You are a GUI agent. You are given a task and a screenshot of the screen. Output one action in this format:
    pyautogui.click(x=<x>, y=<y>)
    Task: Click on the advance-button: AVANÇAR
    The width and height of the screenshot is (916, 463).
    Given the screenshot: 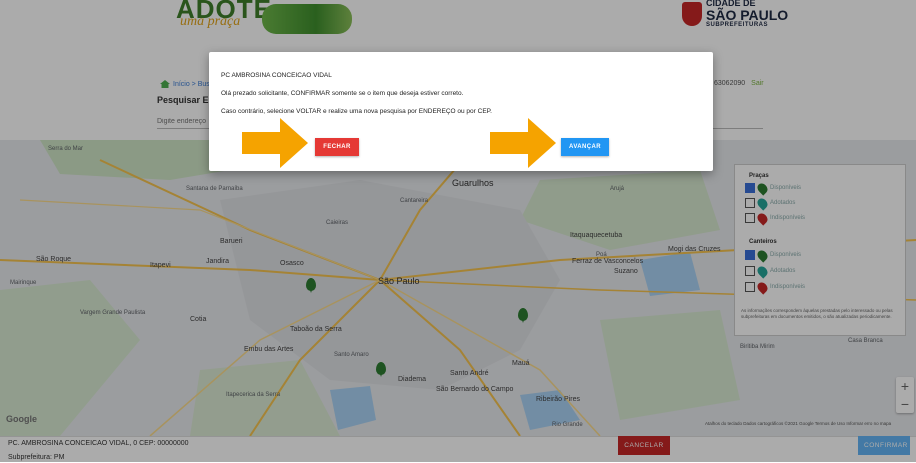 What is the action you would take?
    pyautogui.click(x=585, y=147)
    